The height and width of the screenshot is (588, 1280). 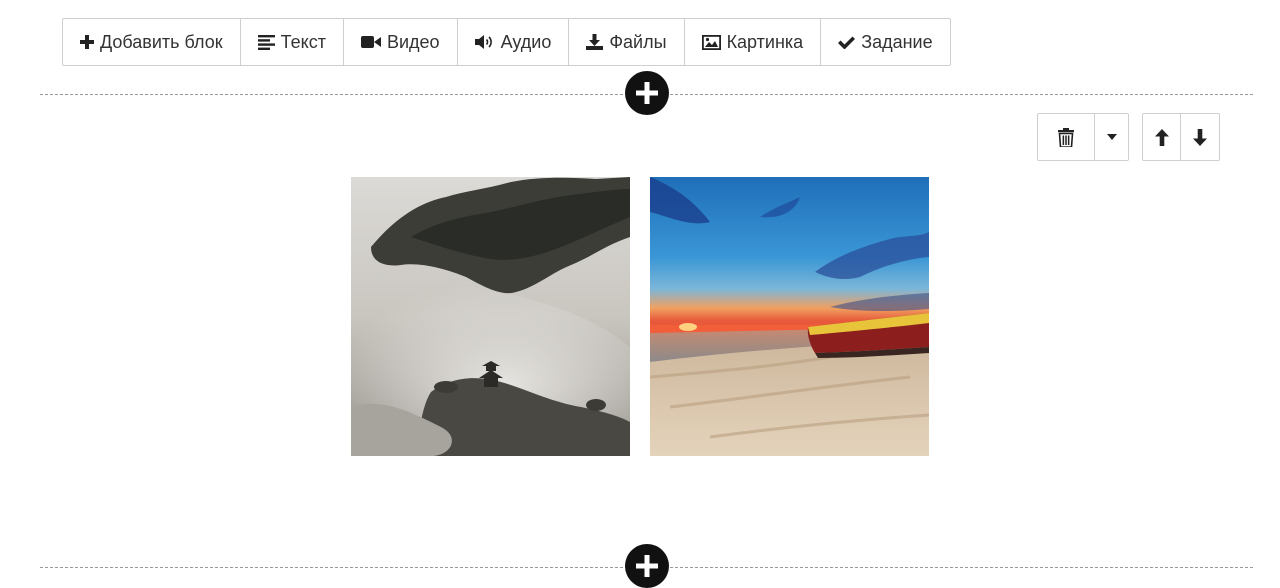 I want to click on beach-sunset-boat-photo, so click(x=789, y=316).